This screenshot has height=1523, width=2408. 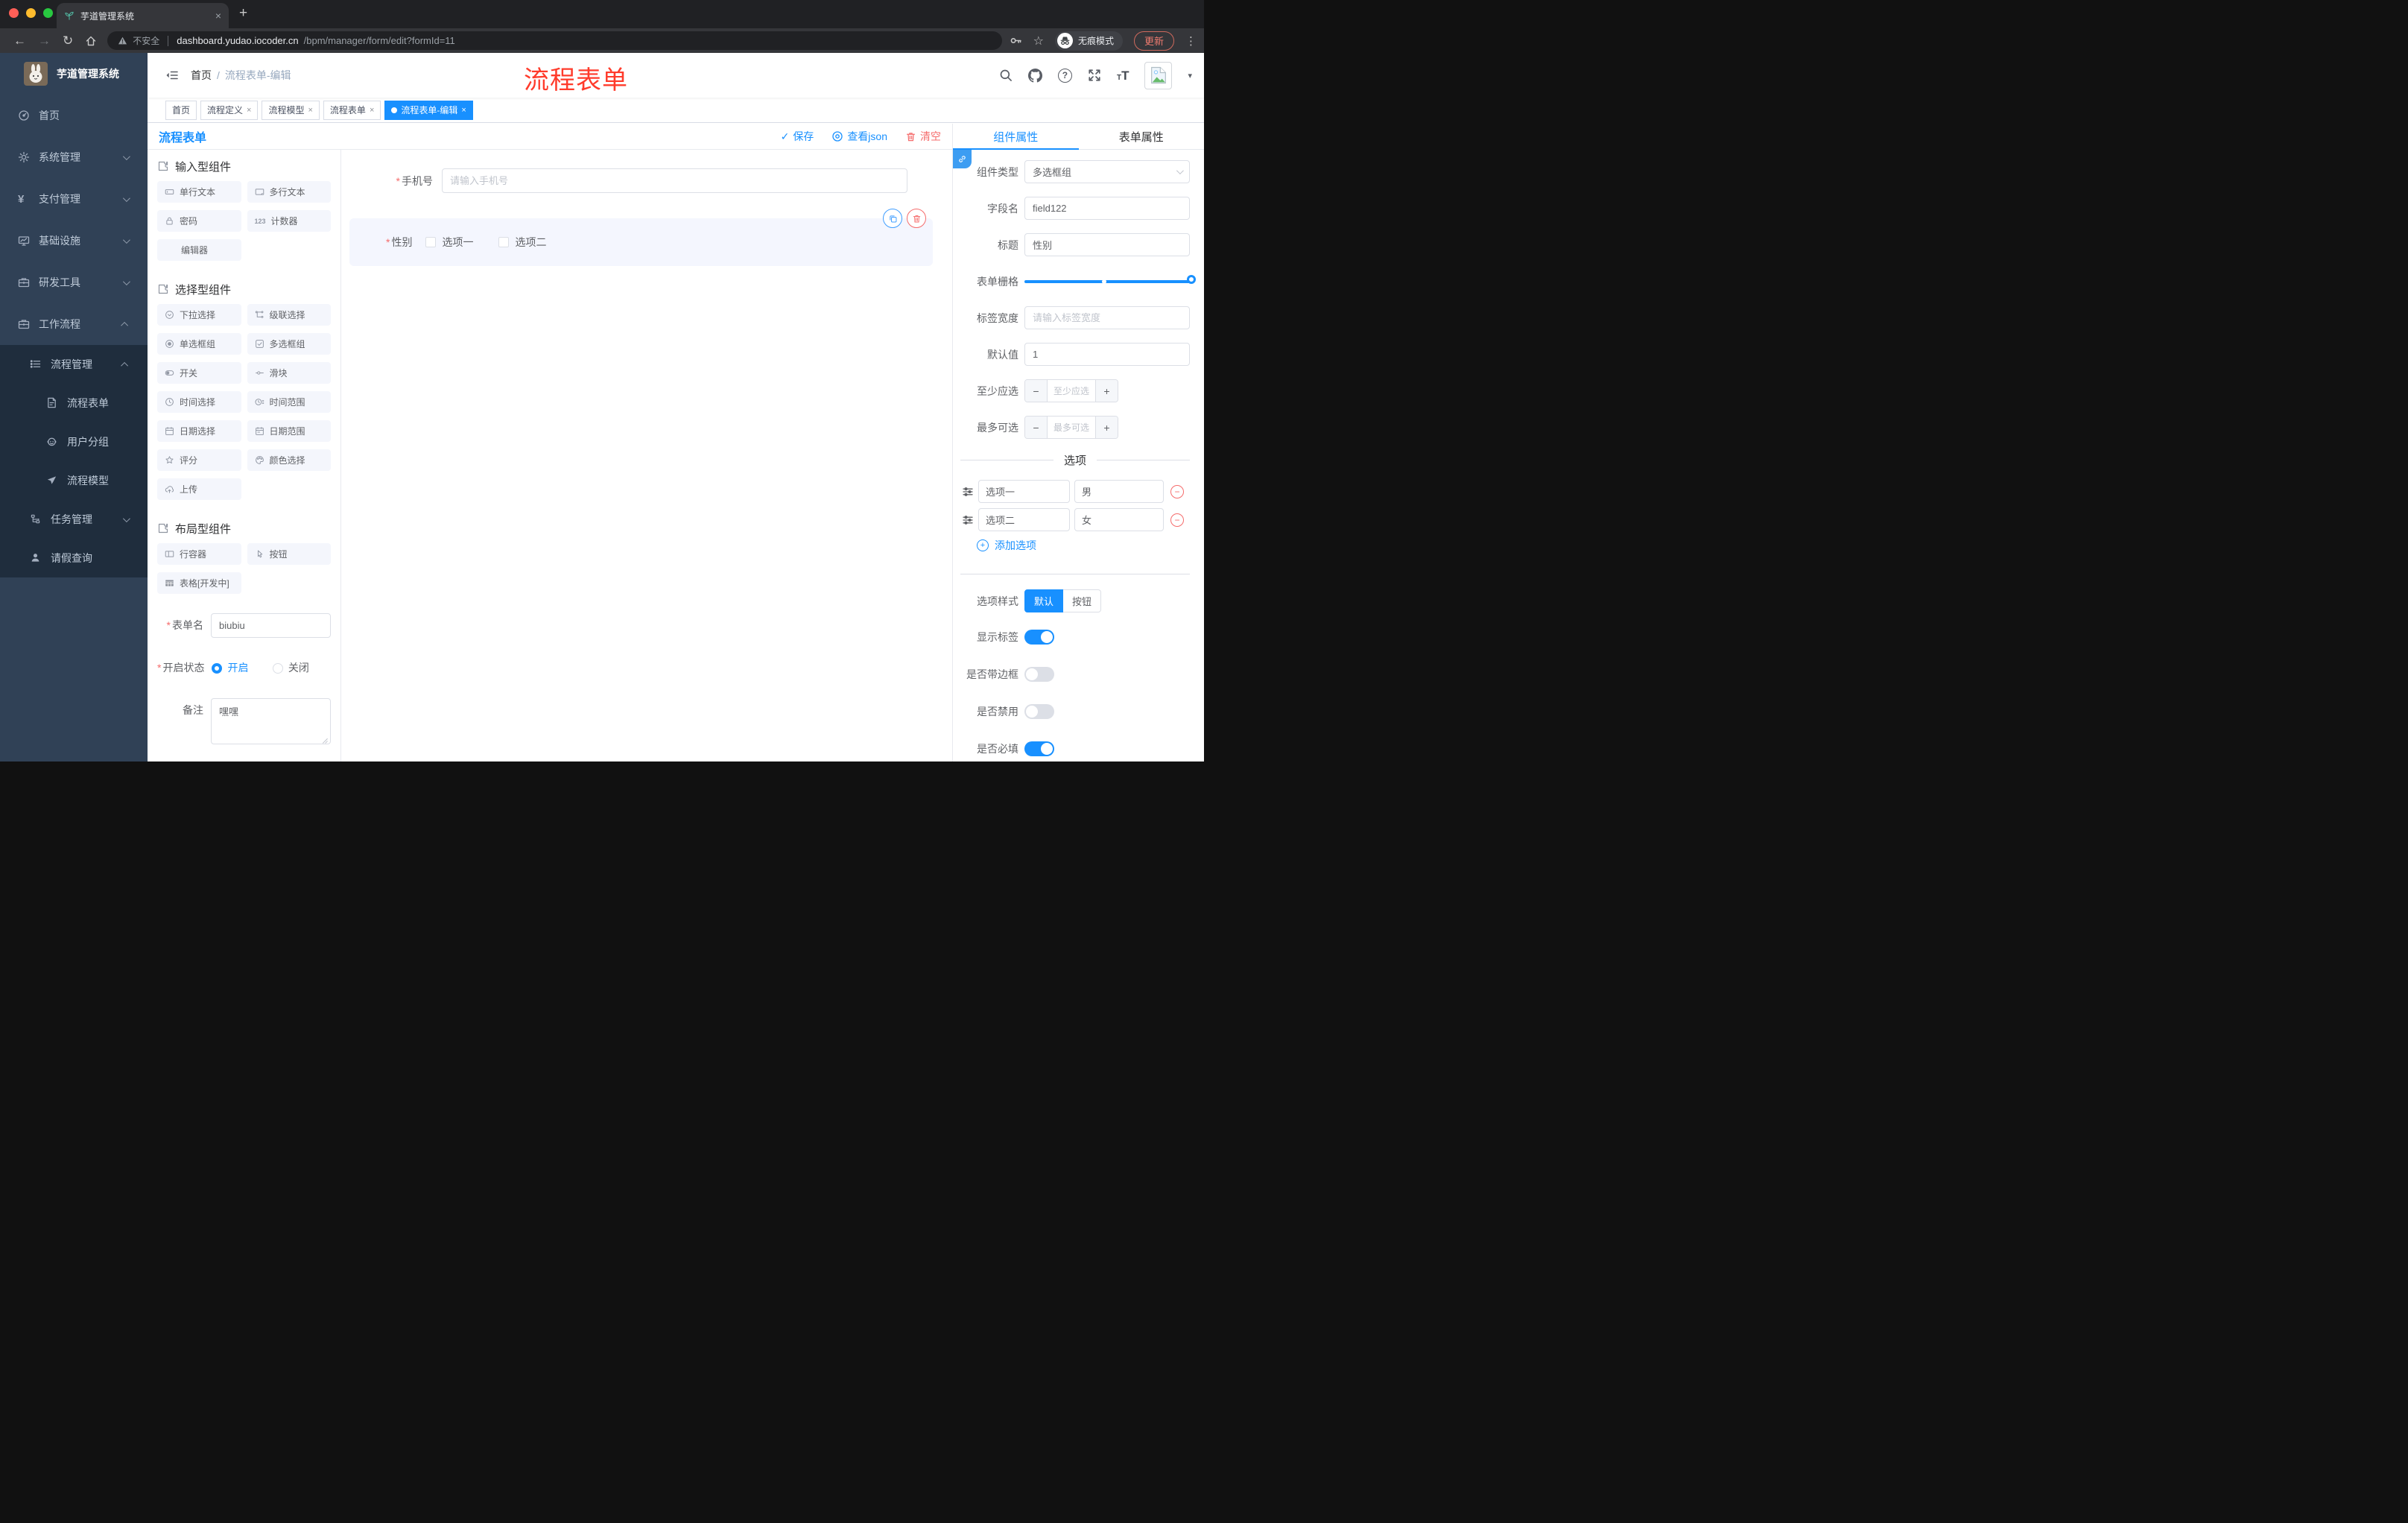 What do you see at coordinates (19, 40) in the screenshot?
I see `back-icon: ←` at bounding box center [19, 40].